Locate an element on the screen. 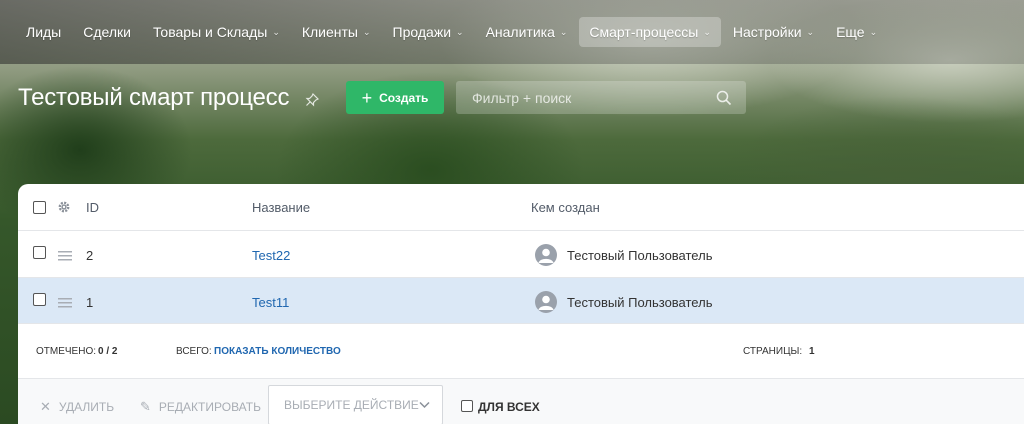 This screenshot has width=1024, height=424. nav-item-analytics: Аналитика ⌄ is located at coordinates (527, 32).